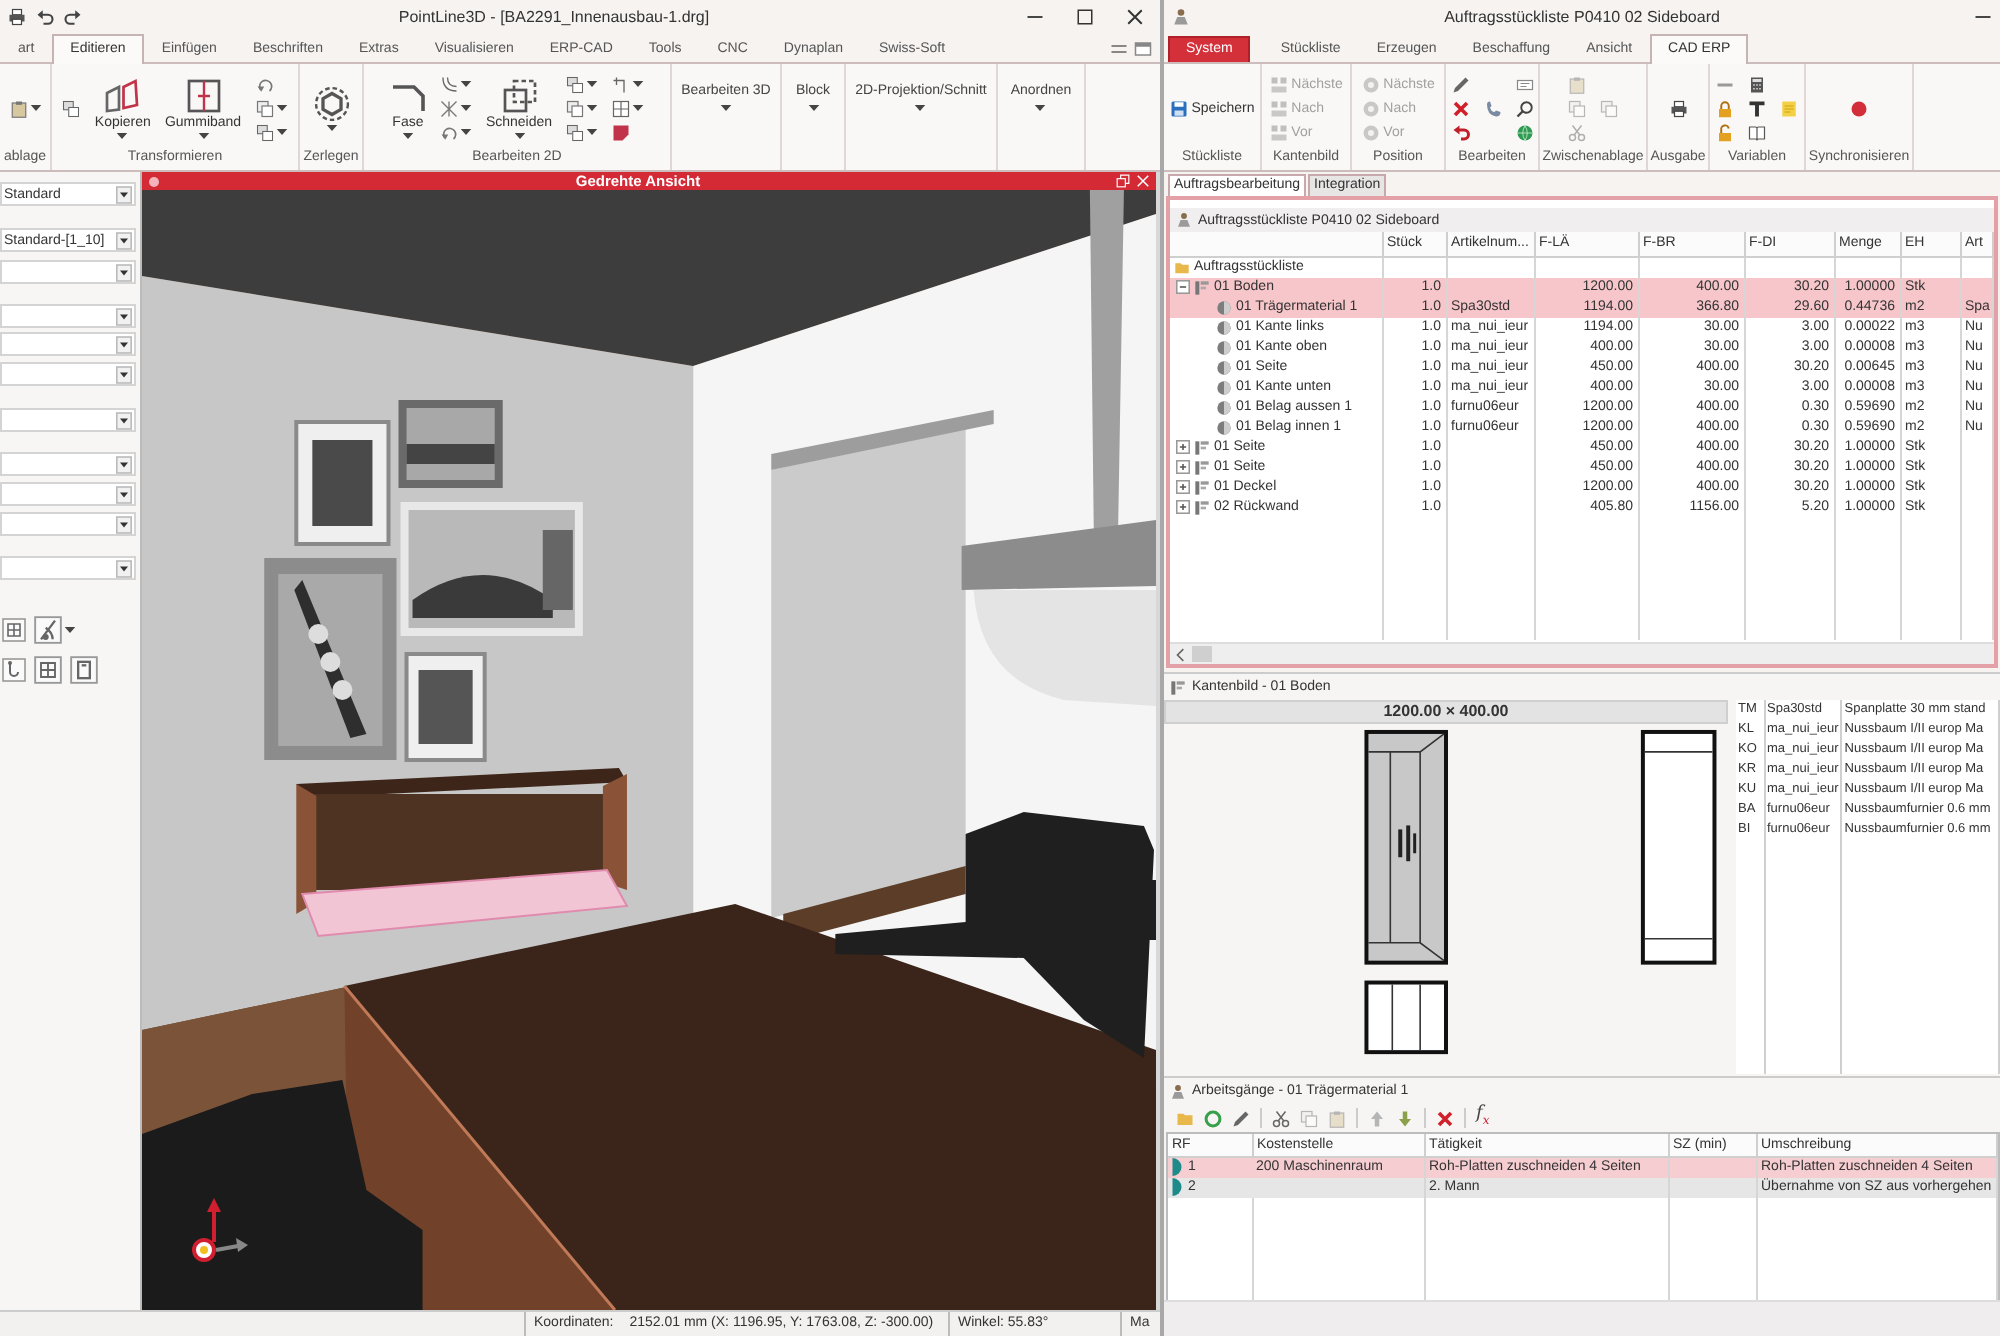 The image size is (2000, 1336). What do you see at coordinates (554, 17) in the screenshot?
I see `window-title: PointLine3D - [BA2291_Innenausbau-1.drg]` at bounding box center [554, 17].